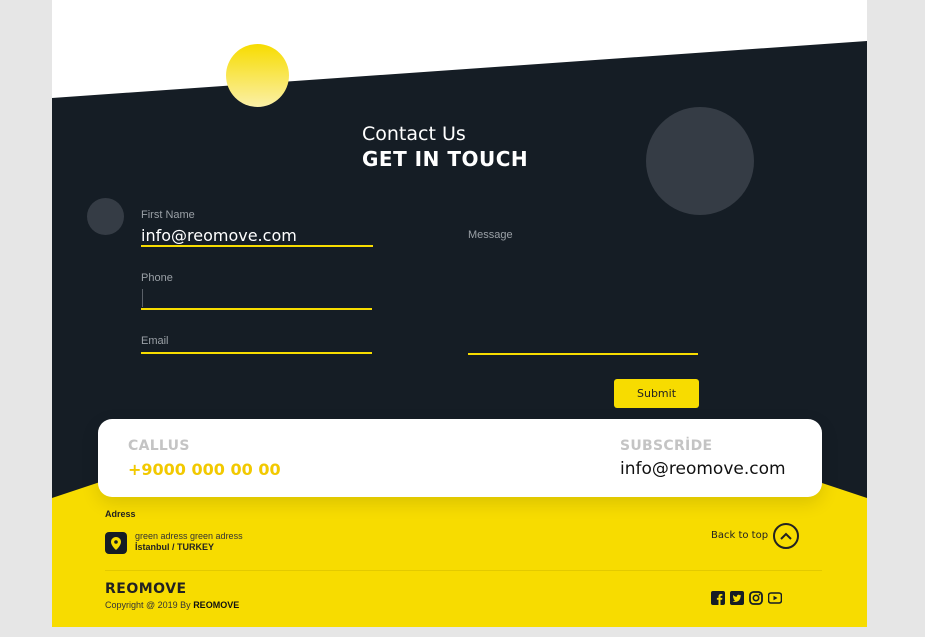  I want to click on message-underline, so click(583, 354).